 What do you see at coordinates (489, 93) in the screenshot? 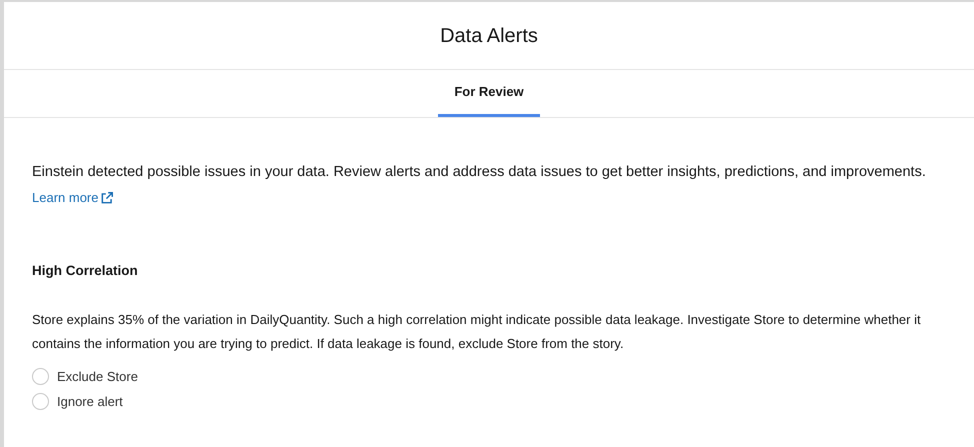
I see `tab: For Review` at bounding box center [489, 93].